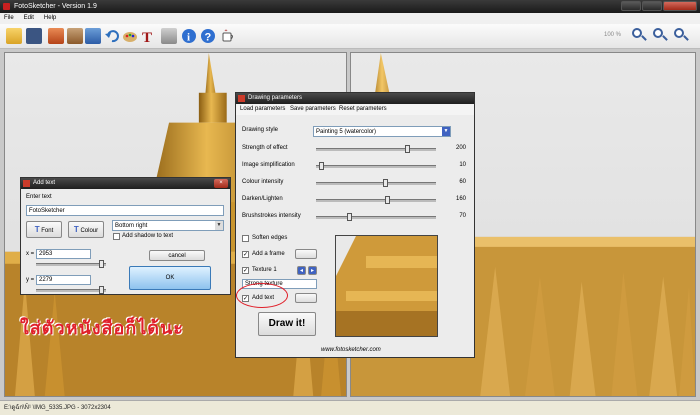 The image size is (700, 415). Describe the element at coordinates (262, 199) in the screenshot. I see `slider-label: Darken/Lighten` at that location.